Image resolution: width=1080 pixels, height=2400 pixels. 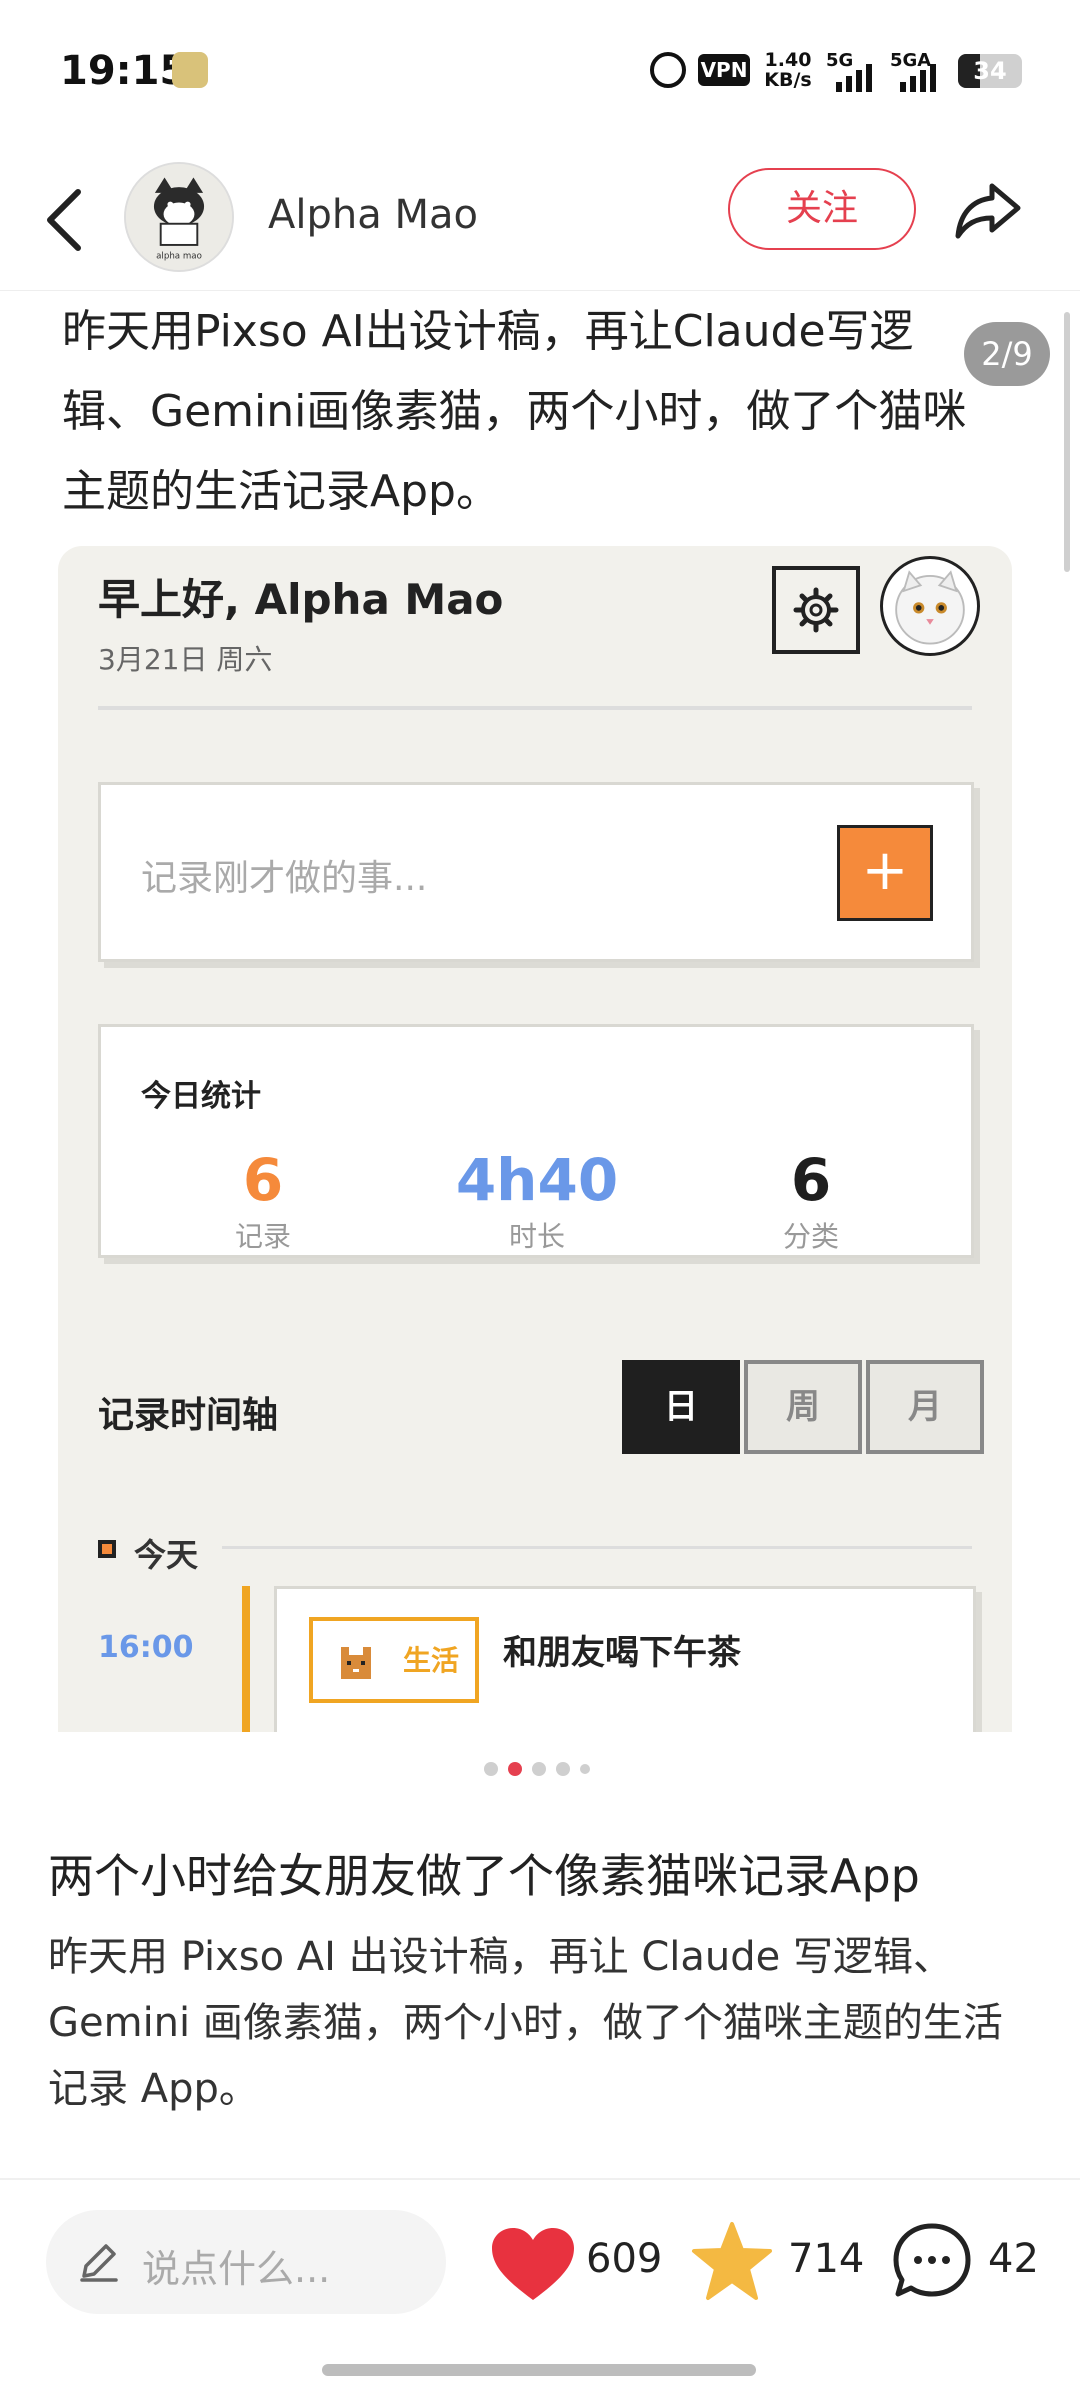 I want to click on bottom-divider, so click(x=540, y=2179).